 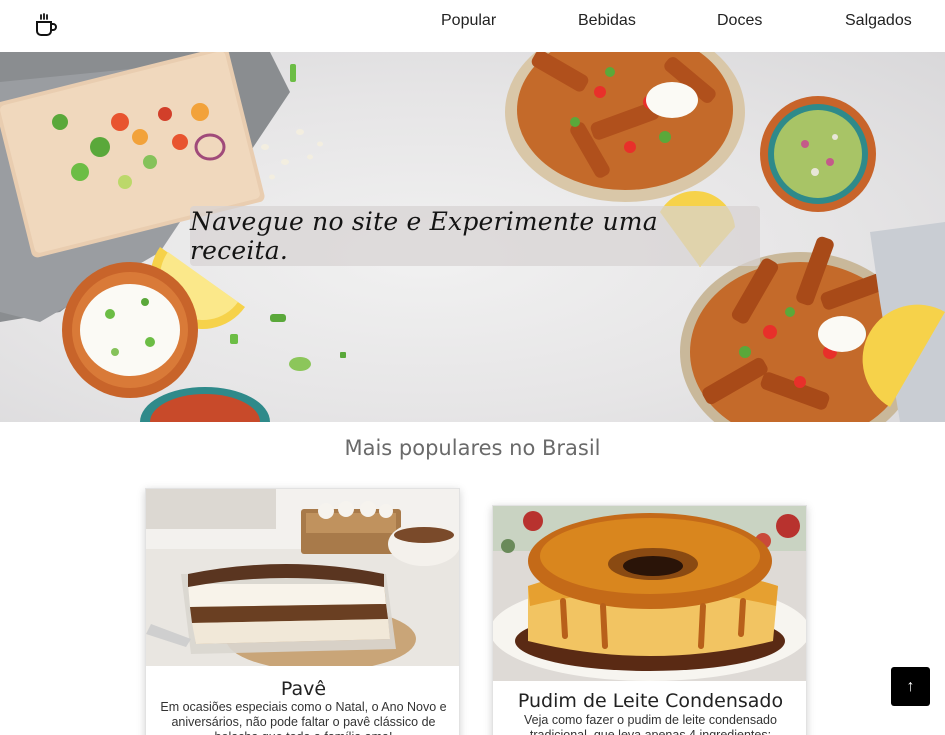 What do you see at coordinates (607, 21) in the screenshot?
I see `nav-bebidas: Bebidas` at bounding box center [607, 21].